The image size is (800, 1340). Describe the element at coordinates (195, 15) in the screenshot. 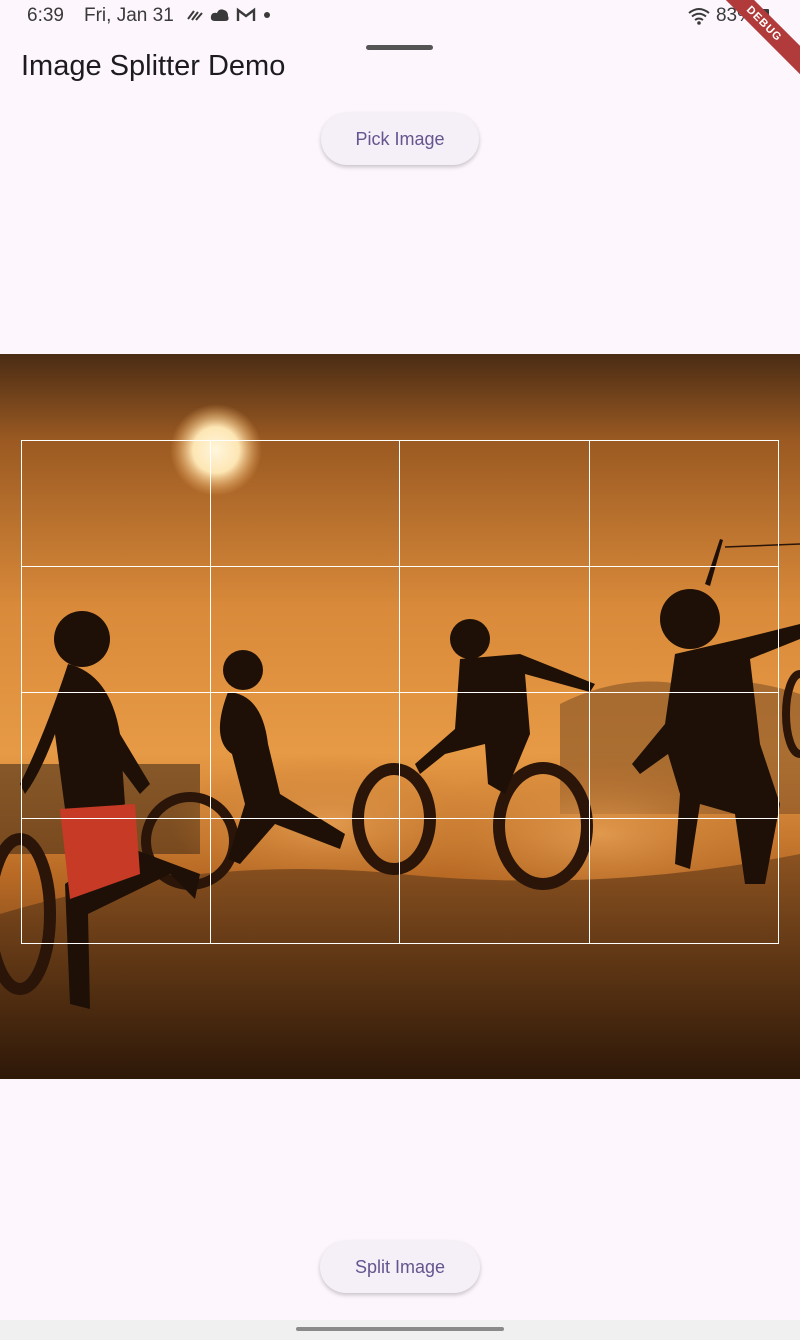

I see `weather-haze-icon` at that location.